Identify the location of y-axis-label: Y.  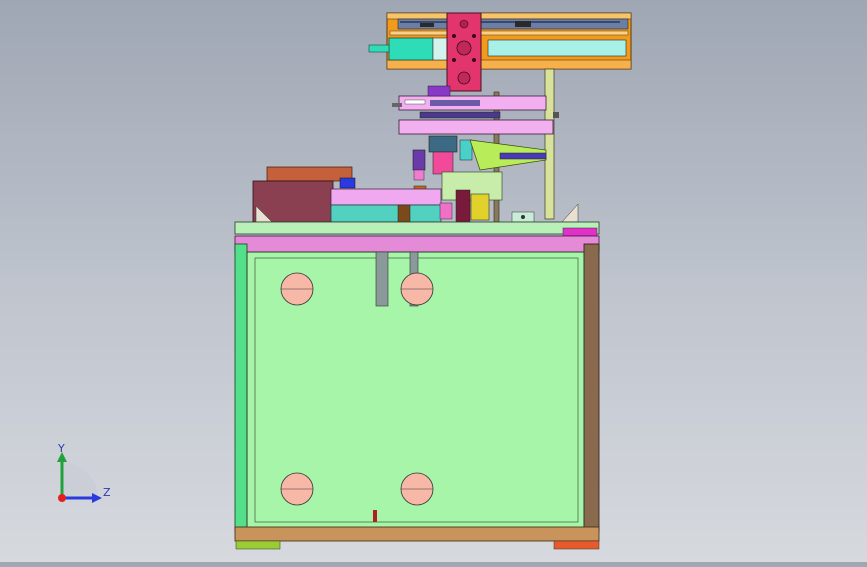
(61, 448).